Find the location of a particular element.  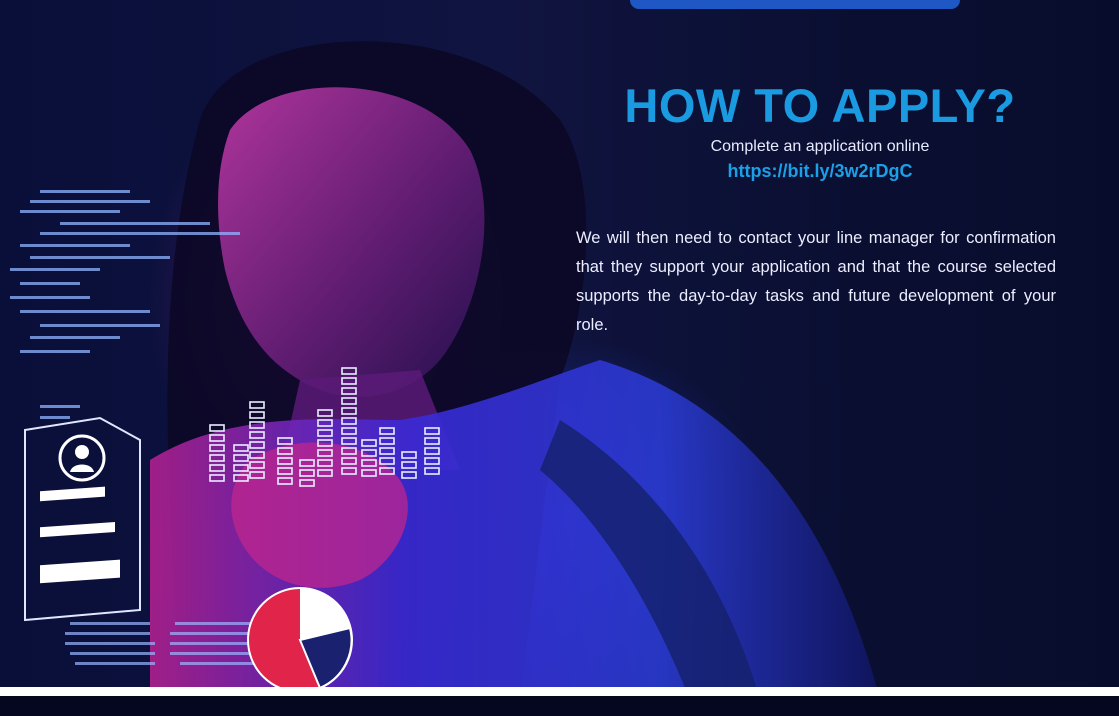

pie-chart-icon is located at coordinates (300, 640).